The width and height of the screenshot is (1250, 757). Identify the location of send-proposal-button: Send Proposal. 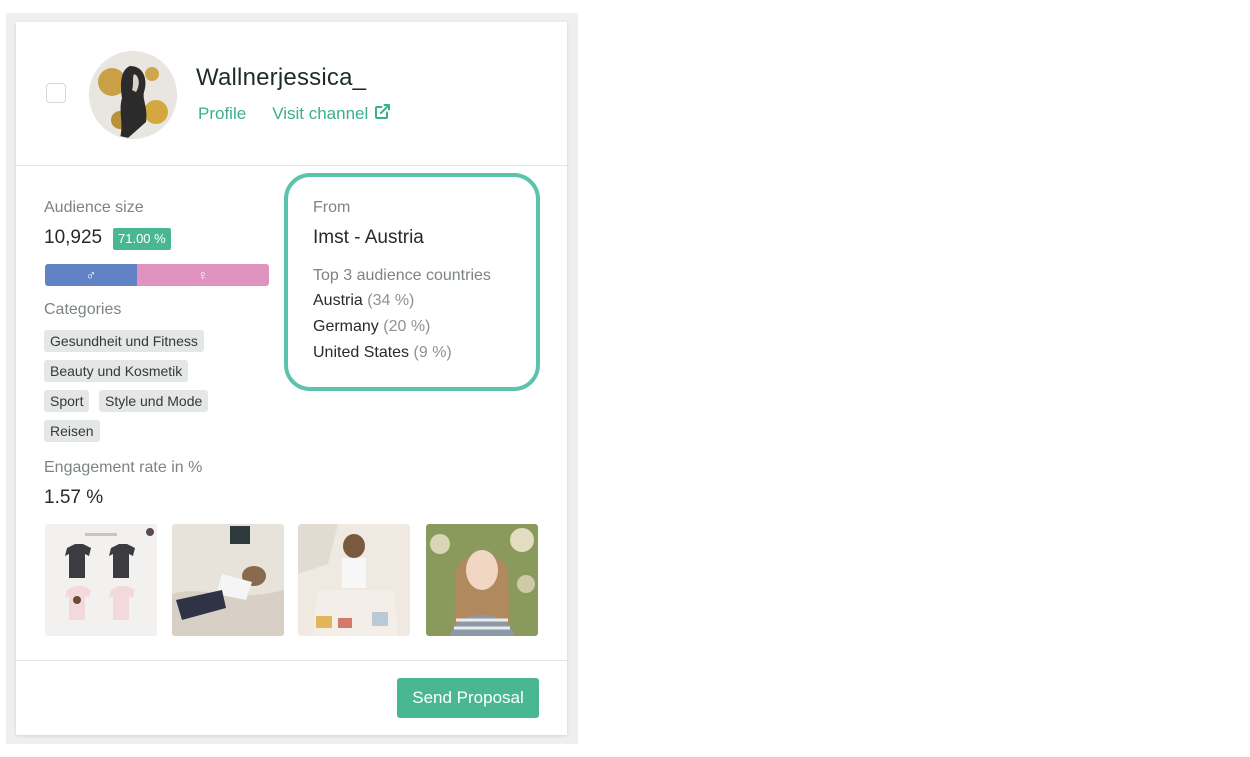
(468, 698).